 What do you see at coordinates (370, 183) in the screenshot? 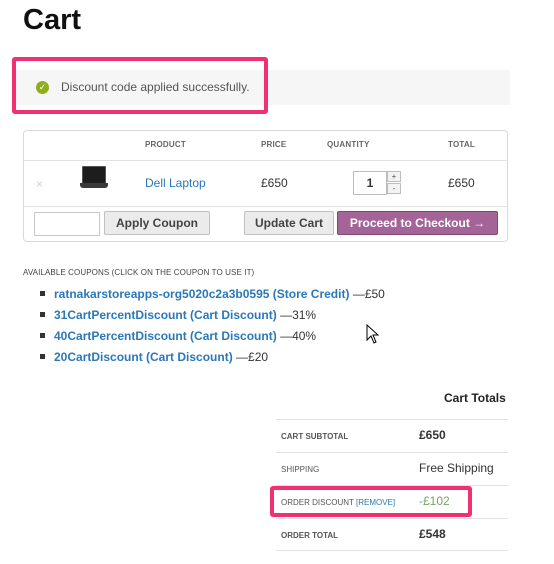
I see `quantity-input: 1` at bounding box center [370, 183].